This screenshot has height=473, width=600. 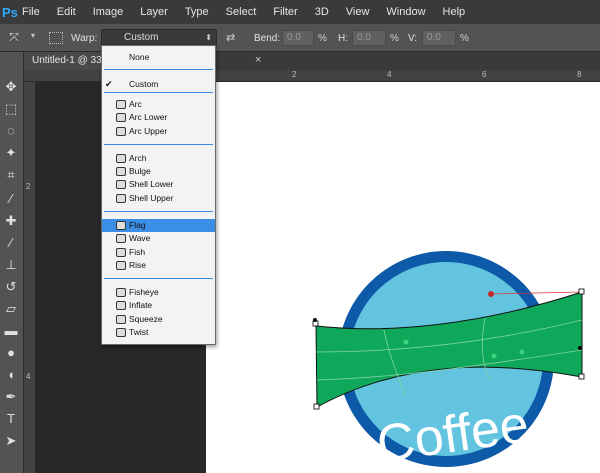 What do you see at coordinates (405, 12) in the screenshot?
I see `menu-window: Window` at bounding box center [405, 12].